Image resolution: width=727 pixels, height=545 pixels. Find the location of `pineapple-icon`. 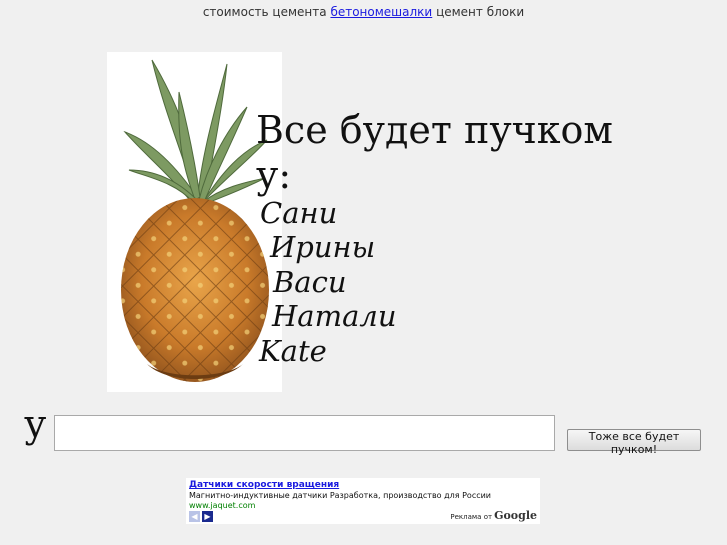

pineapple-icon is located at coordinates (195, 220).